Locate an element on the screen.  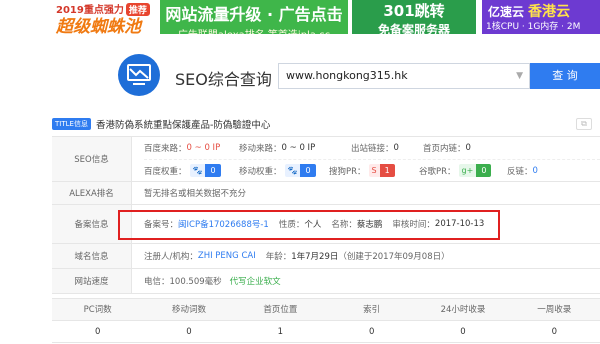
sogou-icon: S is located at coordinates (374, 170).